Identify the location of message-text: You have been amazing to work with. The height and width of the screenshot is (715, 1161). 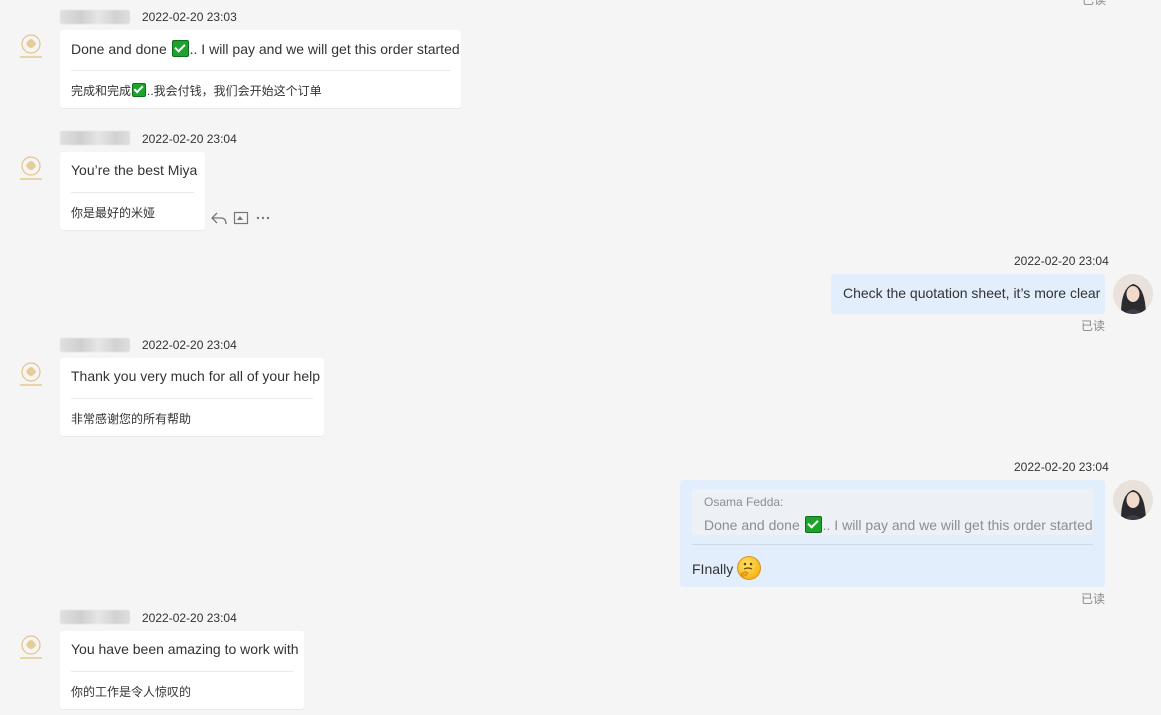
(185, 649).